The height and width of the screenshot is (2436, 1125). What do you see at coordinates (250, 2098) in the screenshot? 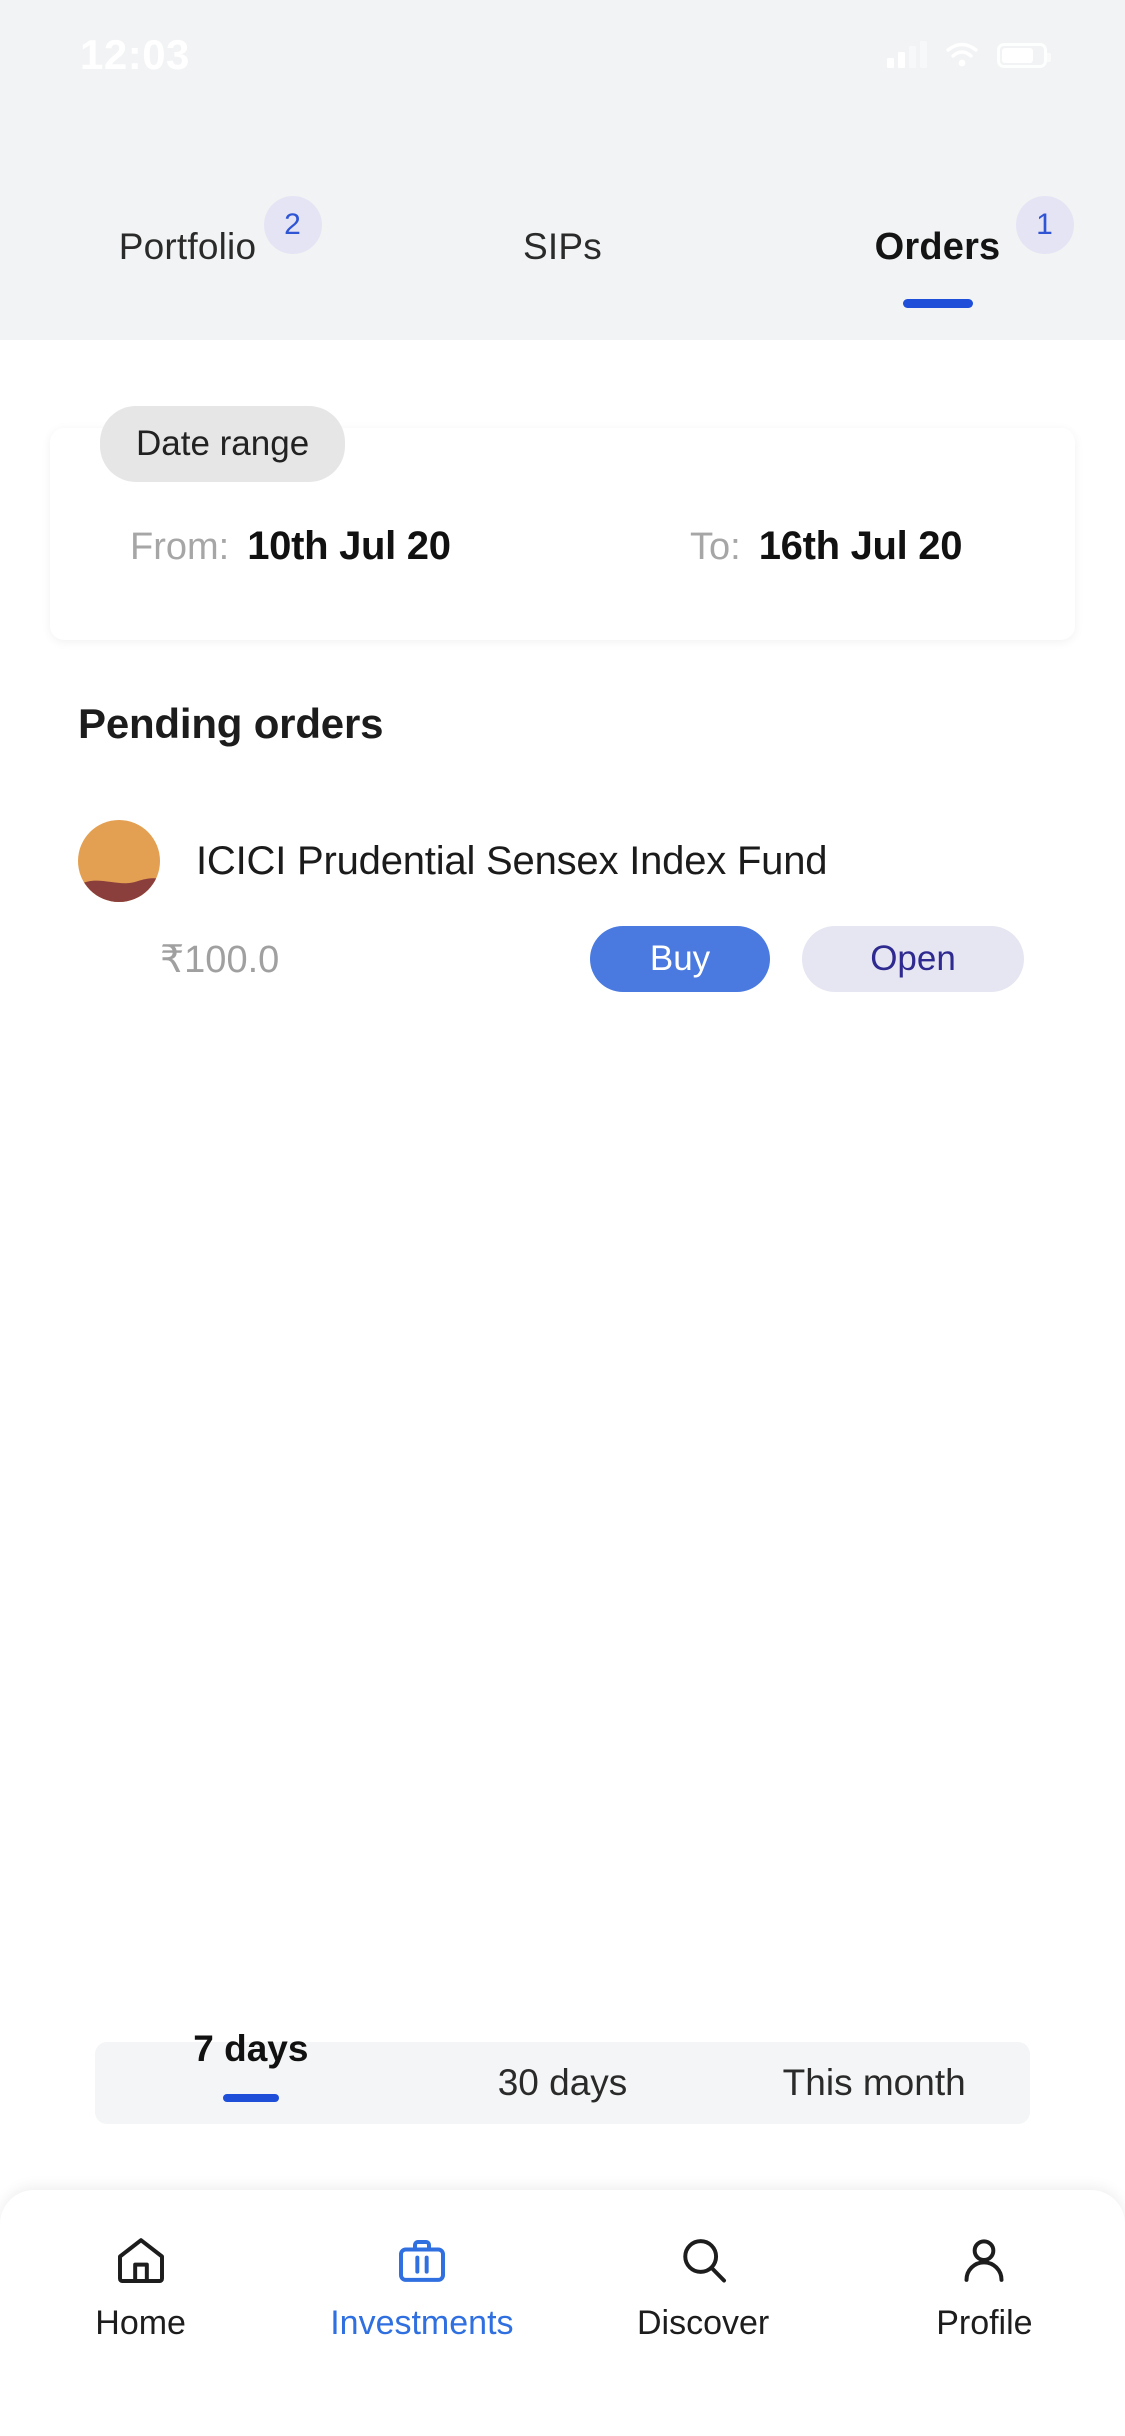
I see `range-active-indicator` at bounding box center [250, 2098].